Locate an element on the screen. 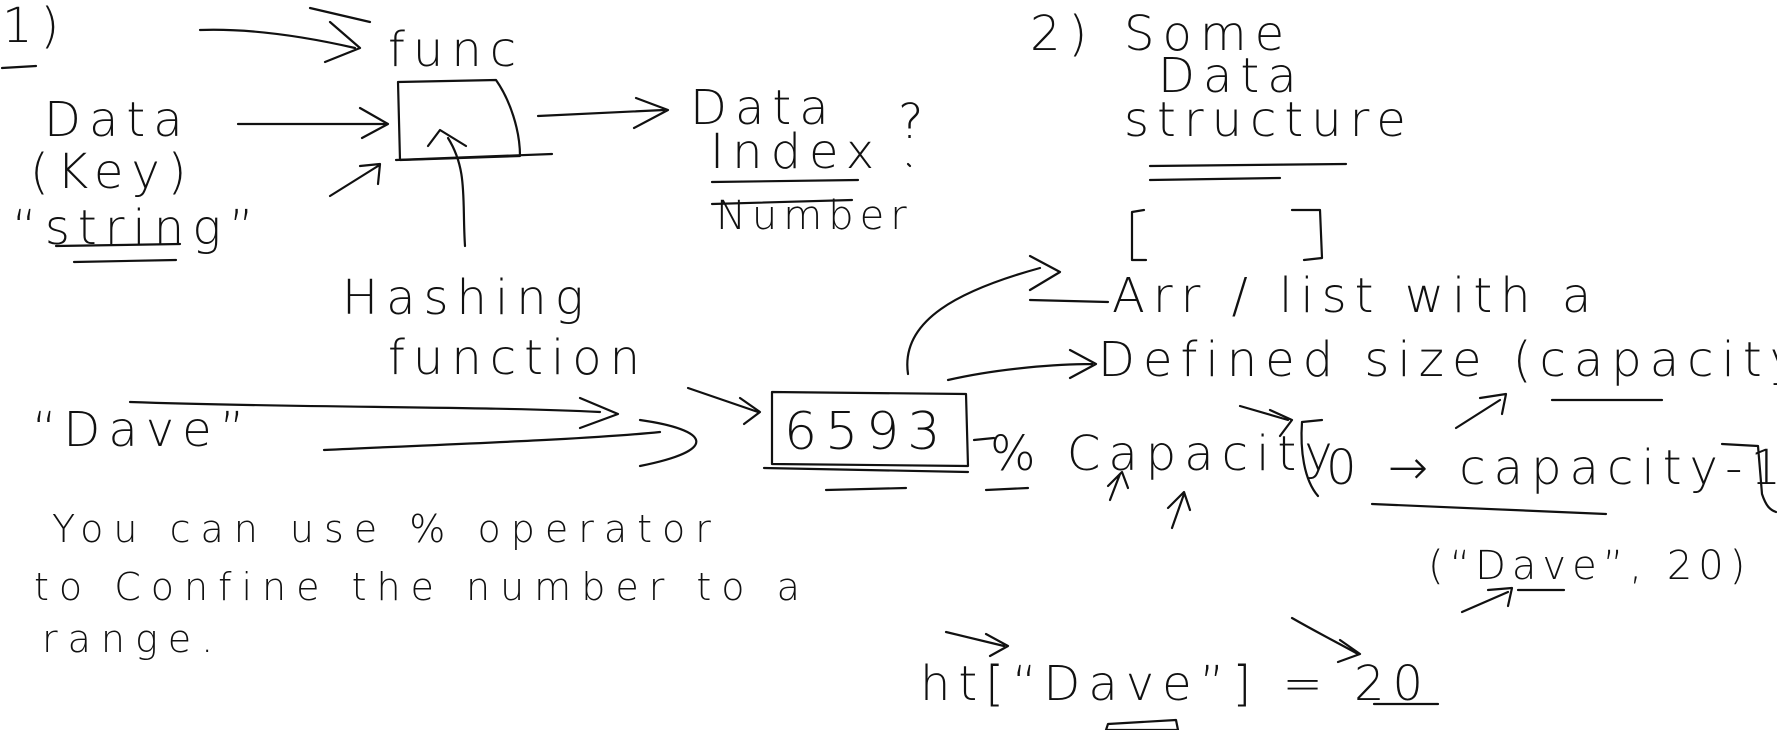 The width and height of the screenshot is (1777, 730). range-text: 0 → capacity-1 is located at coordinates (1551, 468).